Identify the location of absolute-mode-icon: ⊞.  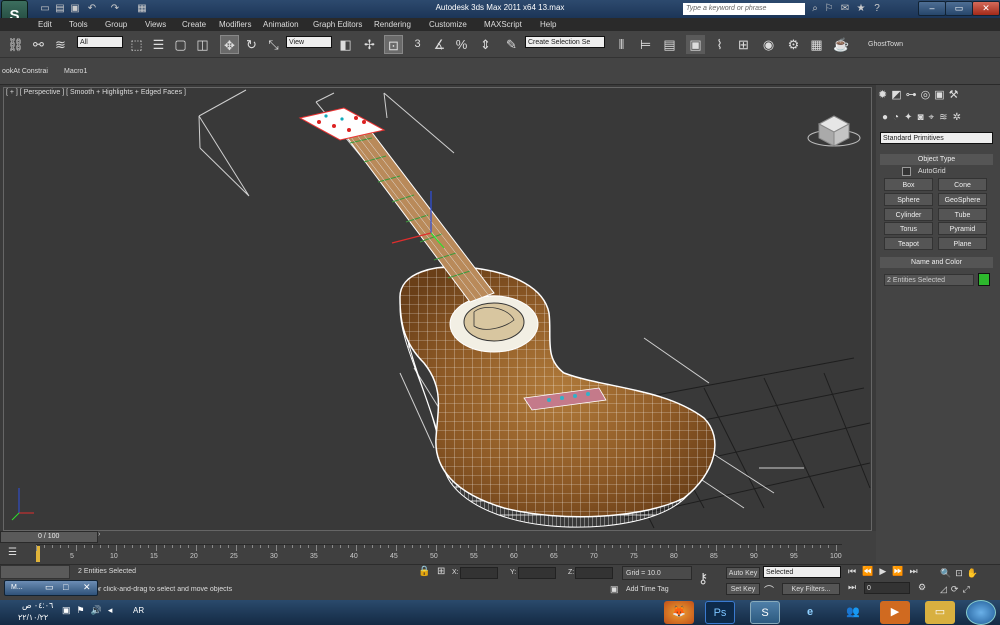
(441, 571).